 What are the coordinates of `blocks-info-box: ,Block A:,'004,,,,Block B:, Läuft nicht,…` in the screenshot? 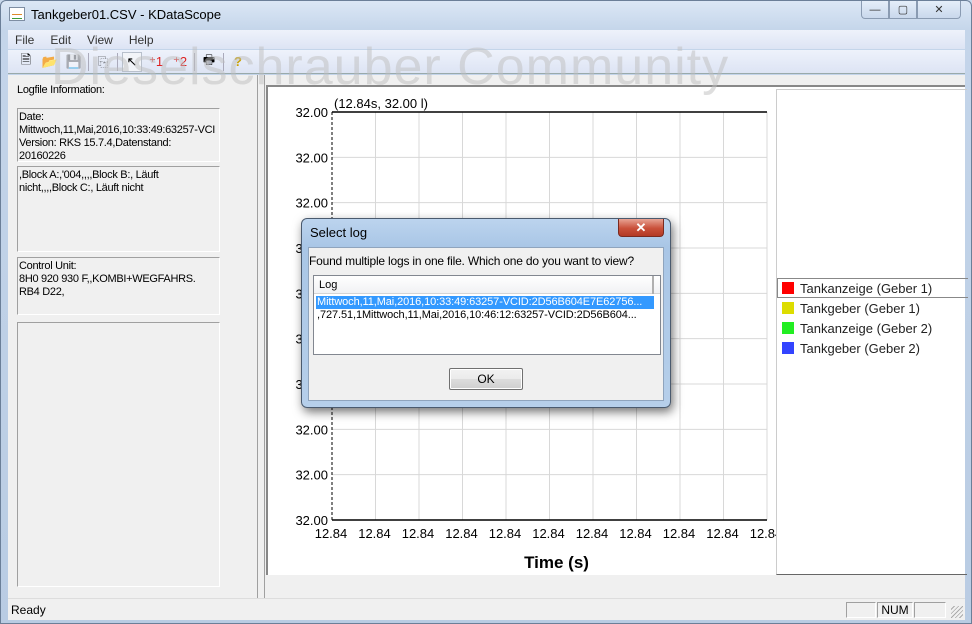 It's located at (118, 209).